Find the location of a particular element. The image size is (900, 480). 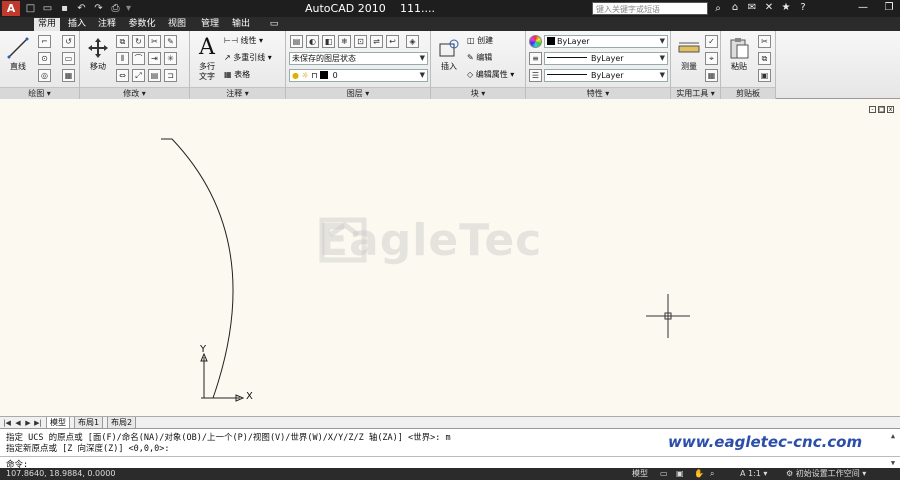

tab-output: 输出 is located at coordinates (241, 24).